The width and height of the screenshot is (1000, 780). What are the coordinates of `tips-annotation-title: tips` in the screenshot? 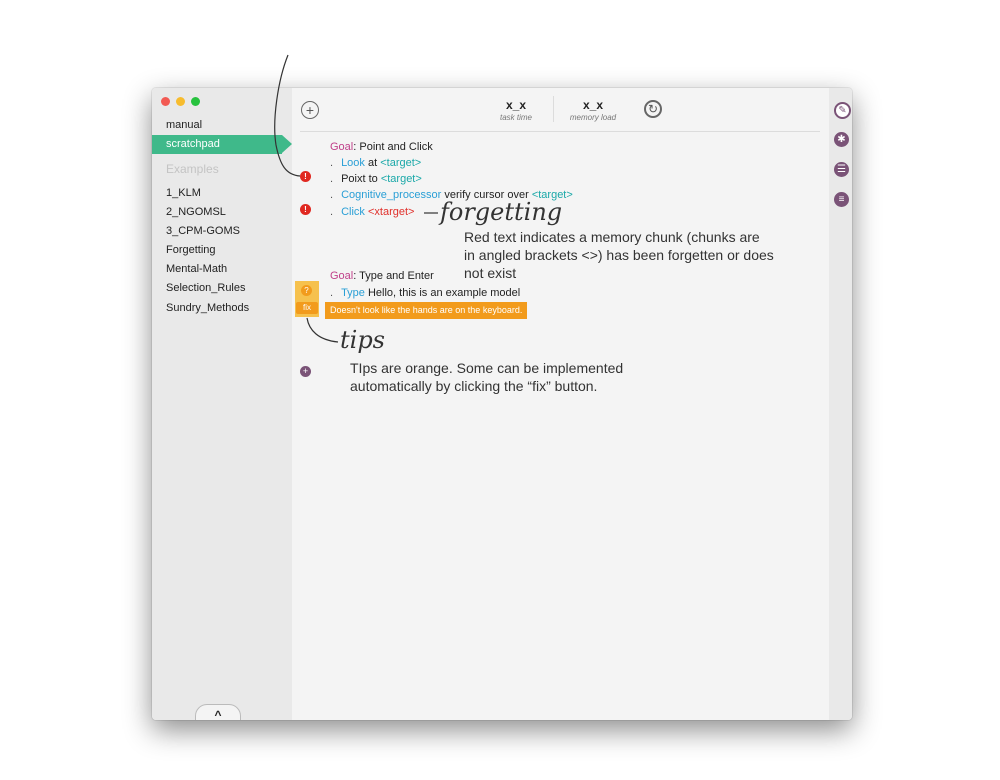 It's located at (362, 340).